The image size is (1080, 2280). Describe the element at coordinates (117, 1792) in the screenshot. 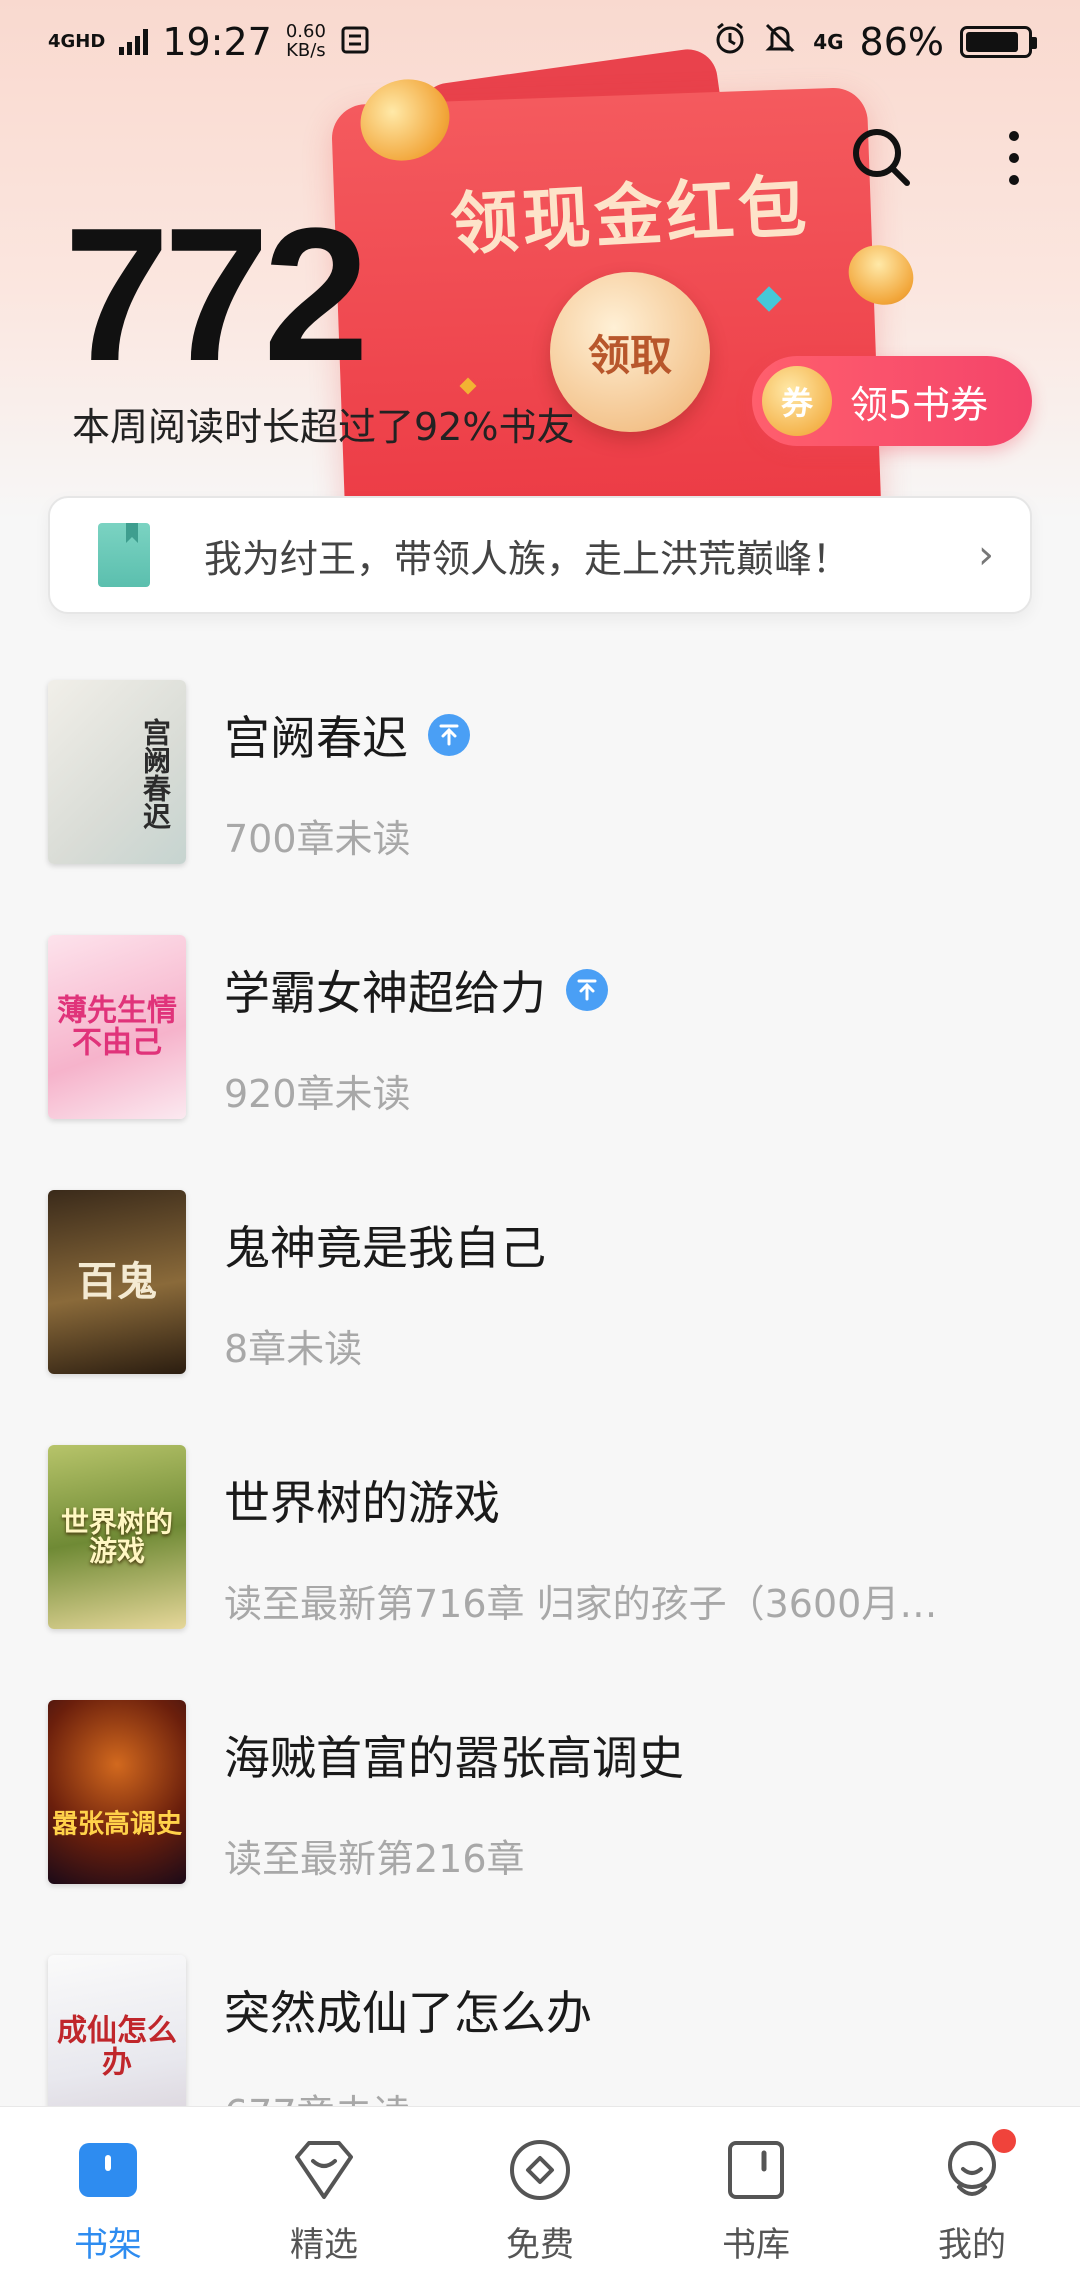

I see `book-cover: 嚣张高调史` at that location.